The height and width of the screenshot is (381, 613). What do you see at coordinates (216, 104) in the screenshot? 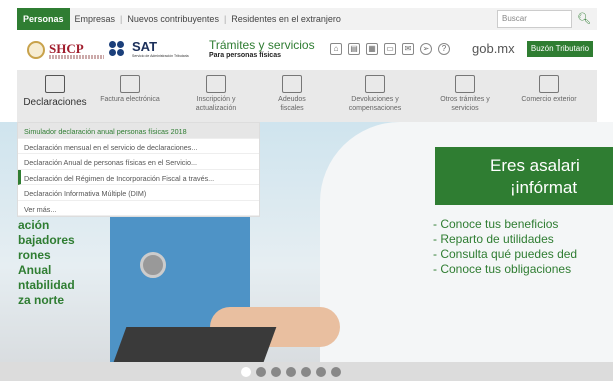
I see `nav-item-label: Inscripción y actualización` at bounding box center [216, 104].